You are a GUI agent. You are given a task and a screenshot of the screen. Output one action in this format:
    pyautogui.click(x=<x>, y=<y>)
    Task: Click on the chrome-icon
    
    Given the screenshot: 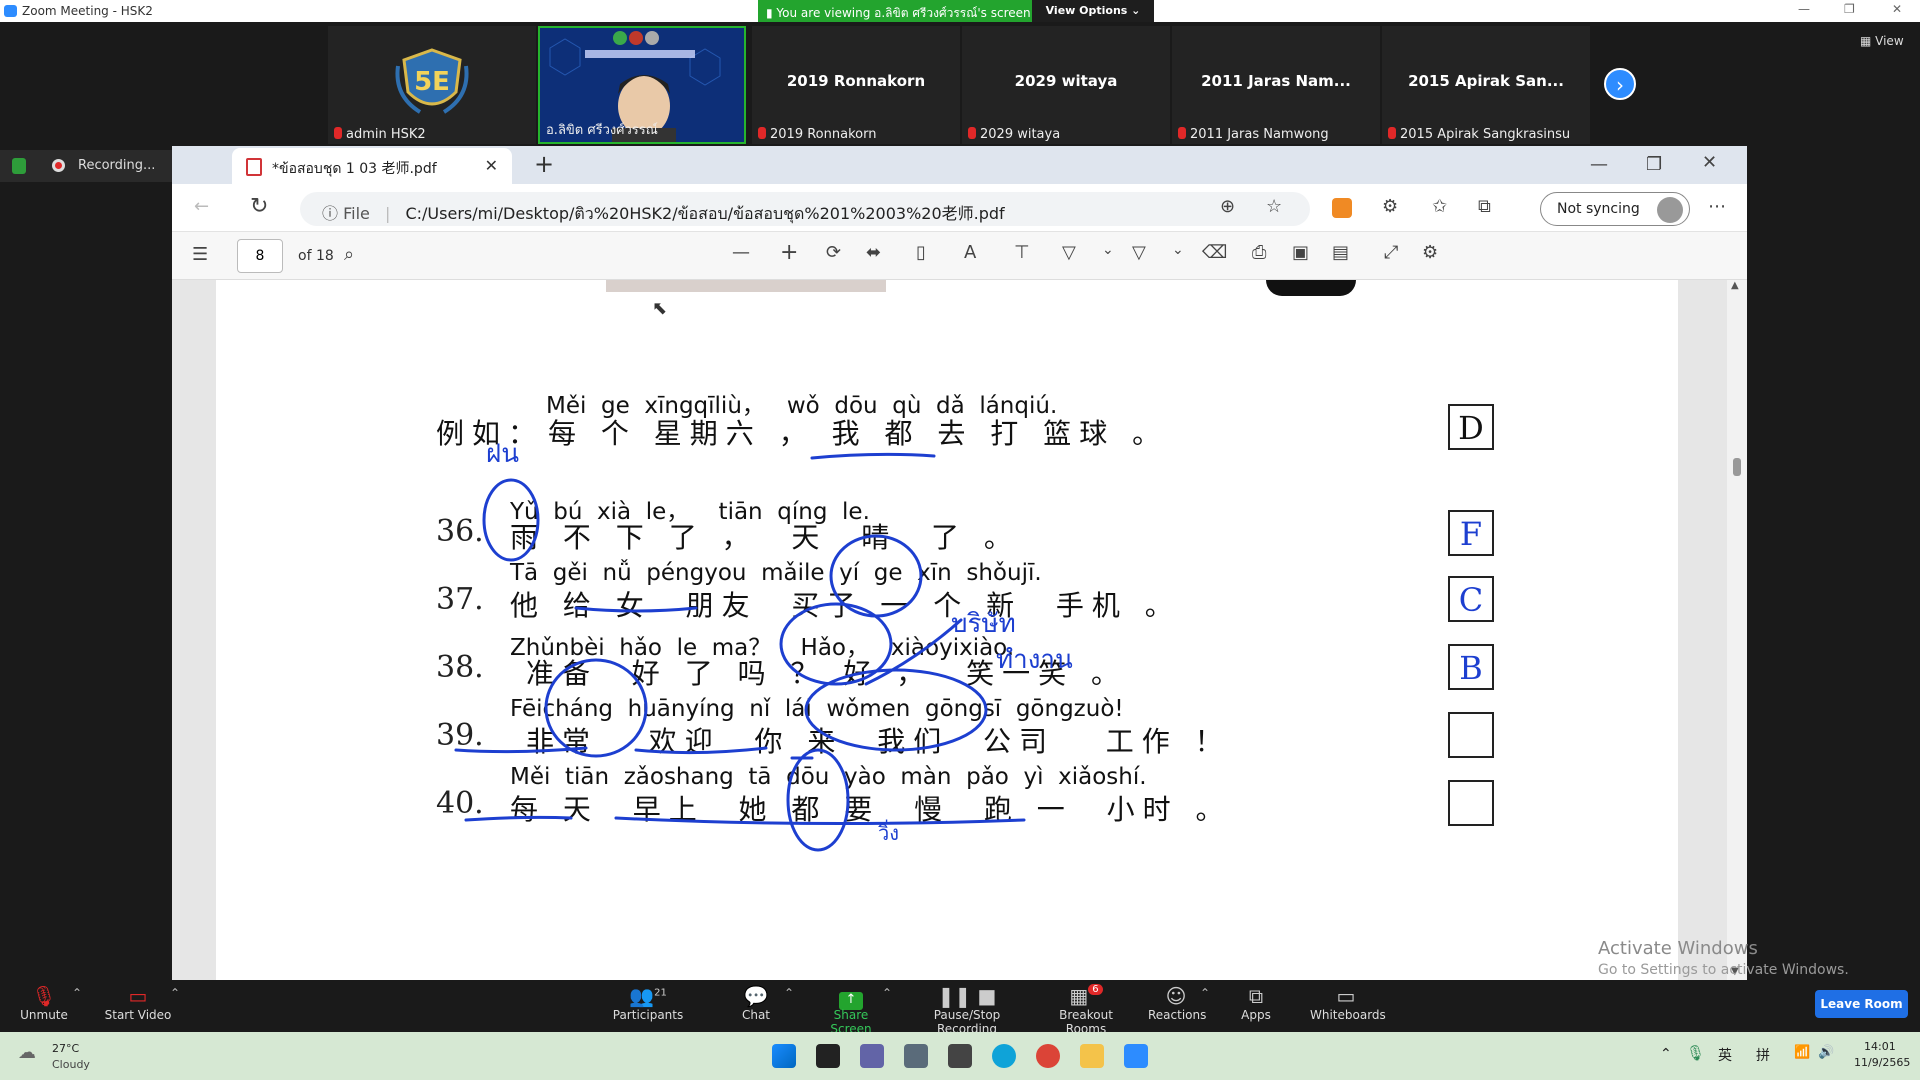 What is the action you would take?
    pyautogui.click(x=1048, y=1056)
    